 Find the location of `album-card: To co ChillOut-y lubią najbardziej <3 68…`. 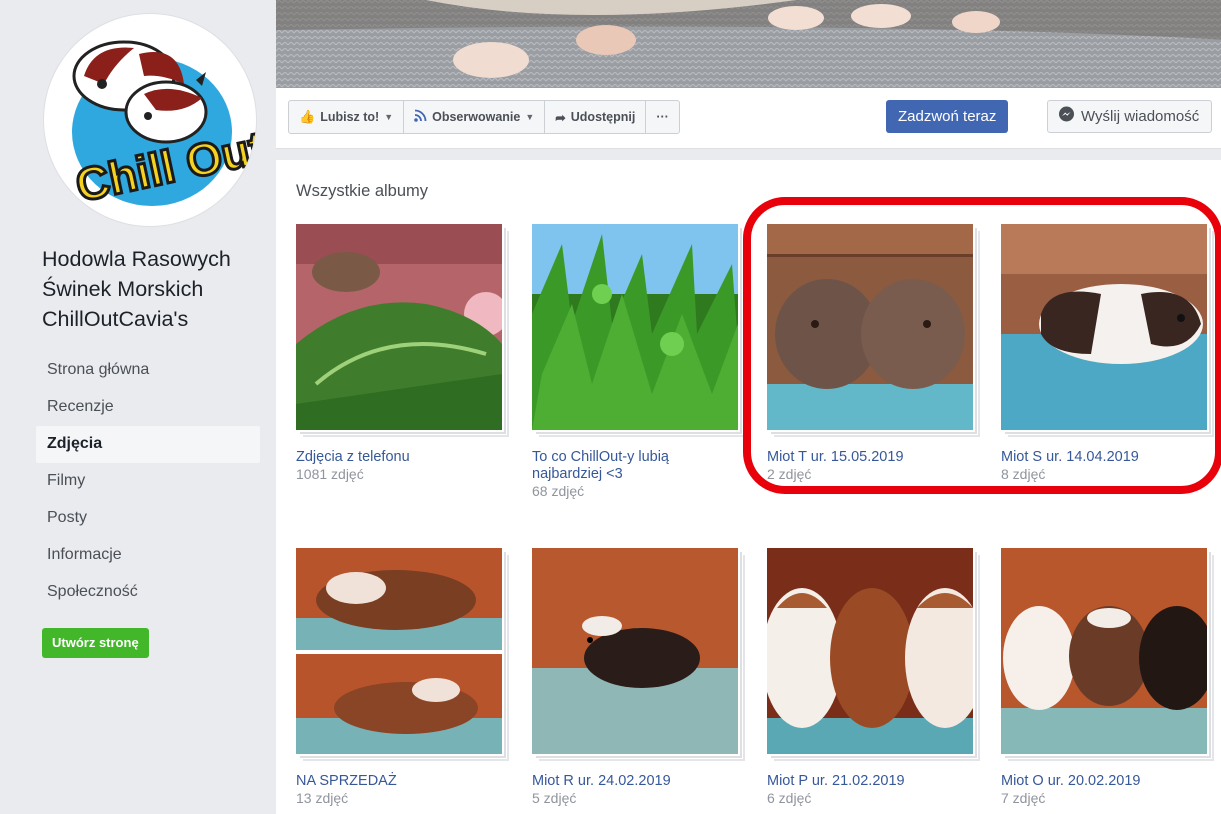

album-card: To co ChillOut-y lubią najbardziej <3 68… is located at coordinates (639, 362).